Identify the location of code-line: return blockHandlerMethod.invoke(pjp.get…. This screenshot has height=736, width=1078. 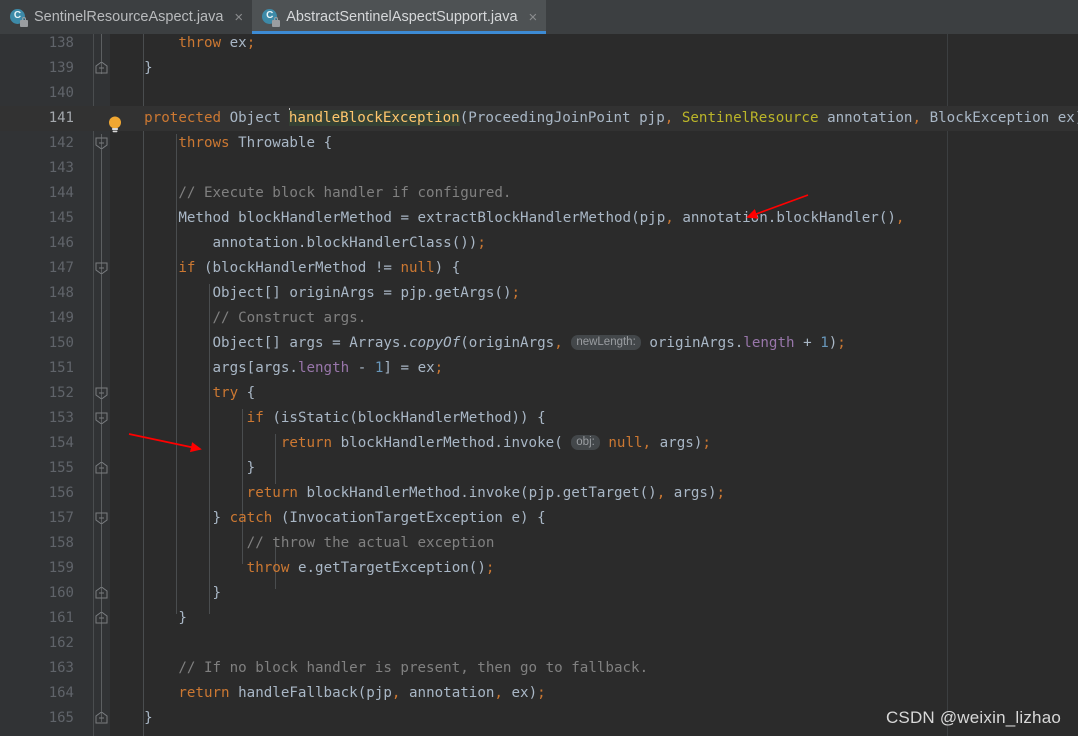
(417, 493).